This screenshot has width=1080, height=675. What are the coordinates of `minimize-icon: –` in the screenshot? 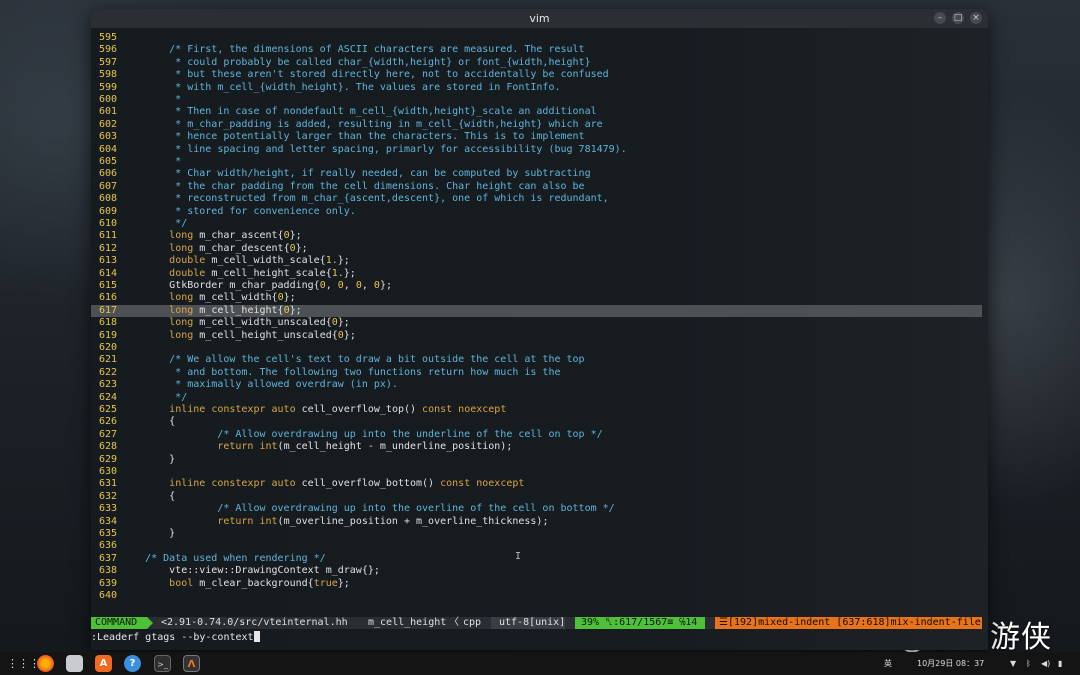 It's located at (940, 18).